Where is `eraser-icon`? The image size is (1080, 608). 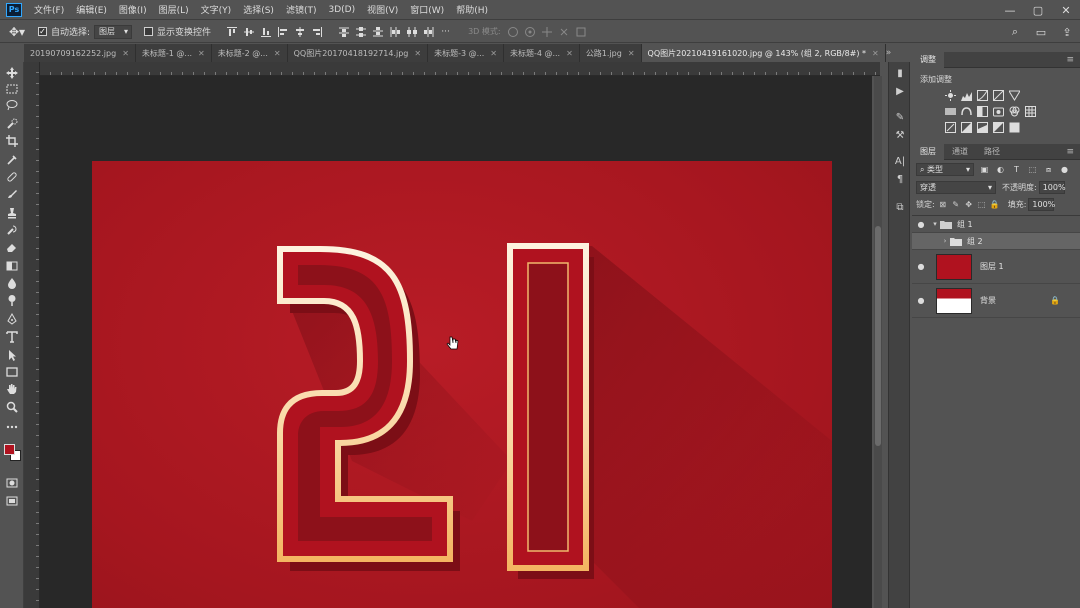
eraser-icon is located at coordinates (12, 247).